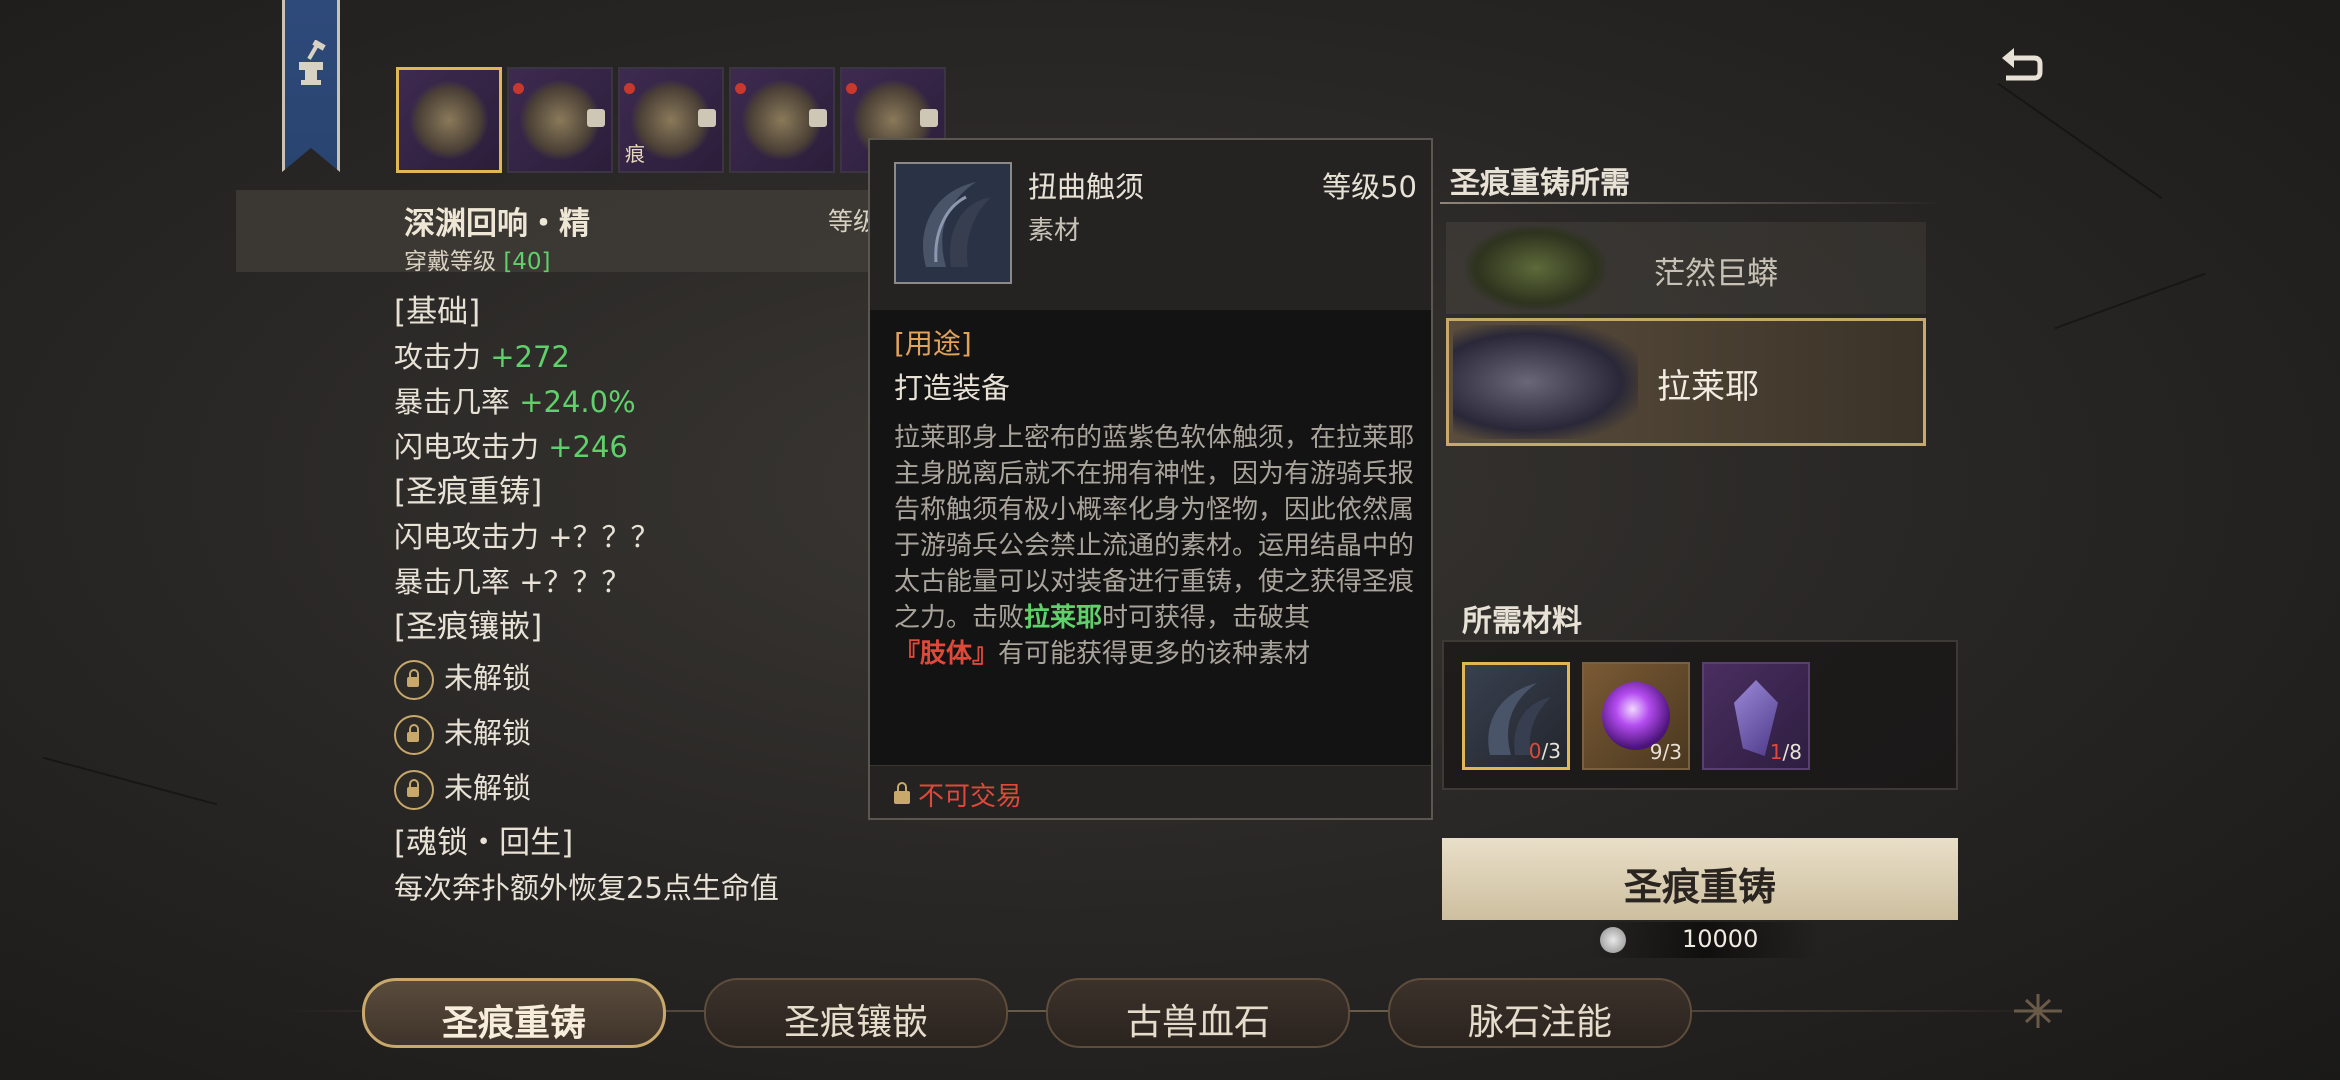  Describe the element at coordinates (1369, 187) in the screenshot. I see `tooltip-item-level: 等级50` at that location.